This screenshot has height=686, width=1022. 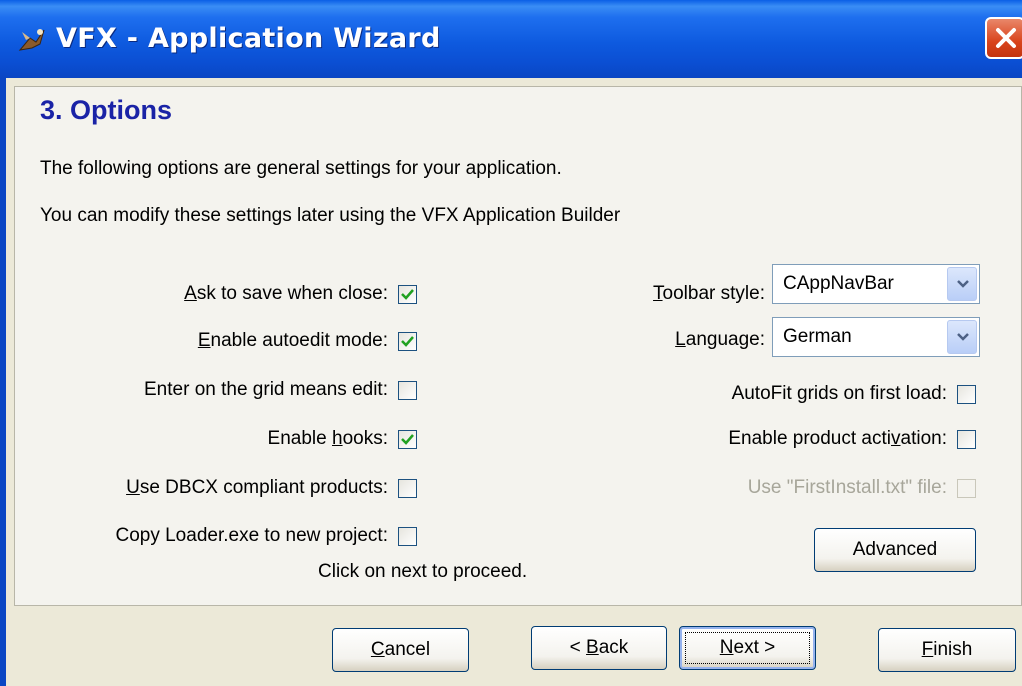 I want to click on autoedit-label: Enable autoedit mode:, so click(x=292, y=340).